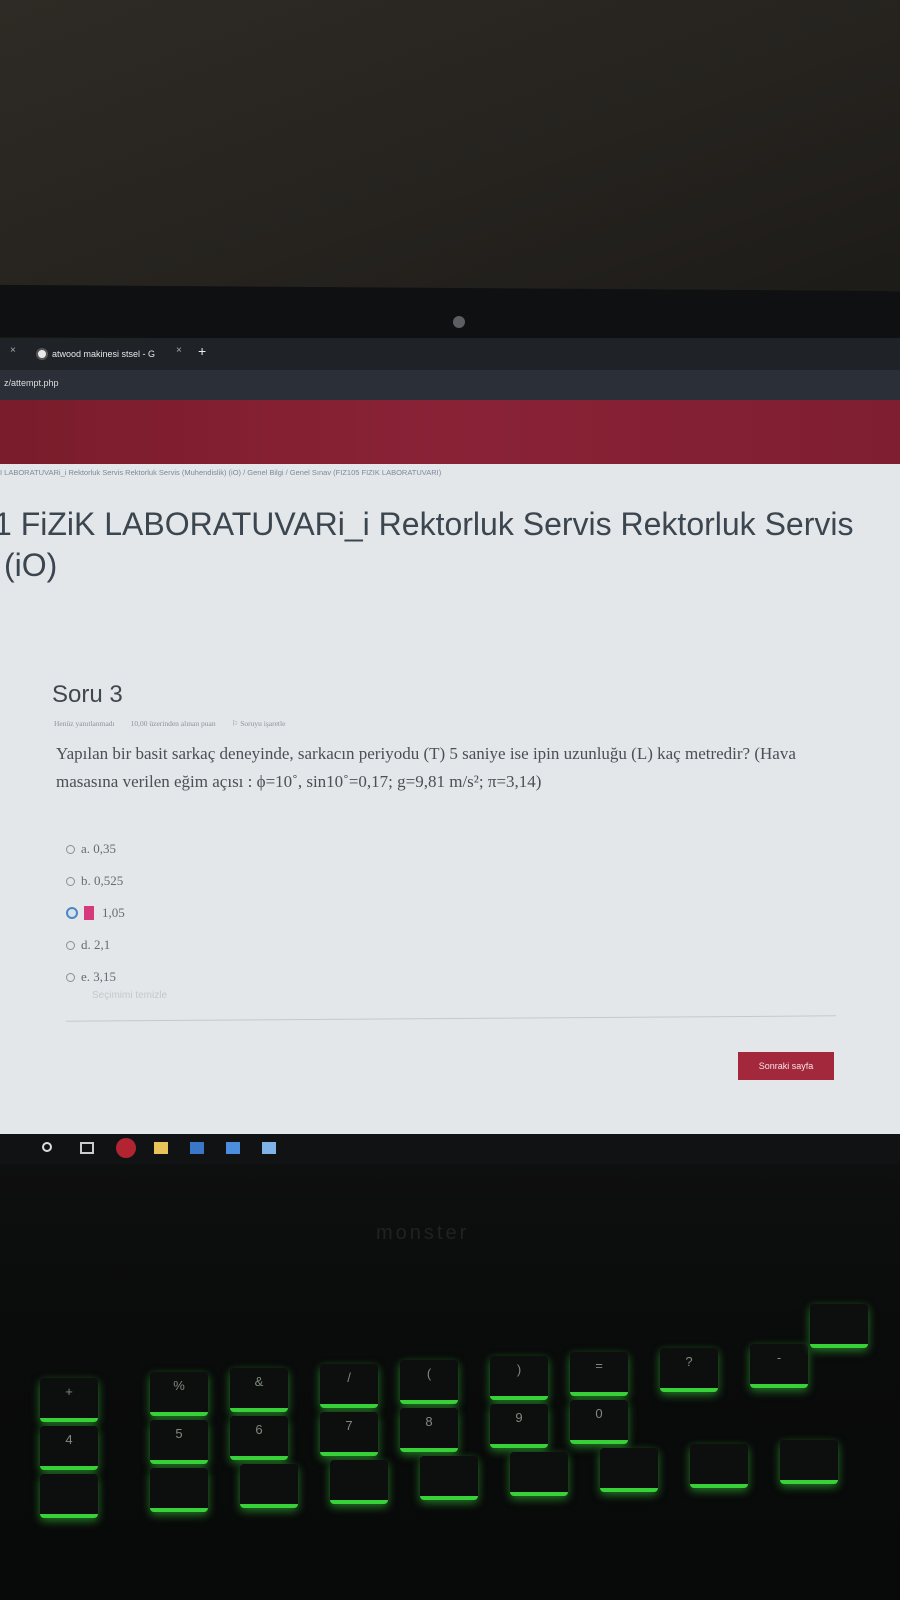 Image resolution: width=900 pixels, height=1600 pixels. I want to click on key: 5, so click(179, 1442).